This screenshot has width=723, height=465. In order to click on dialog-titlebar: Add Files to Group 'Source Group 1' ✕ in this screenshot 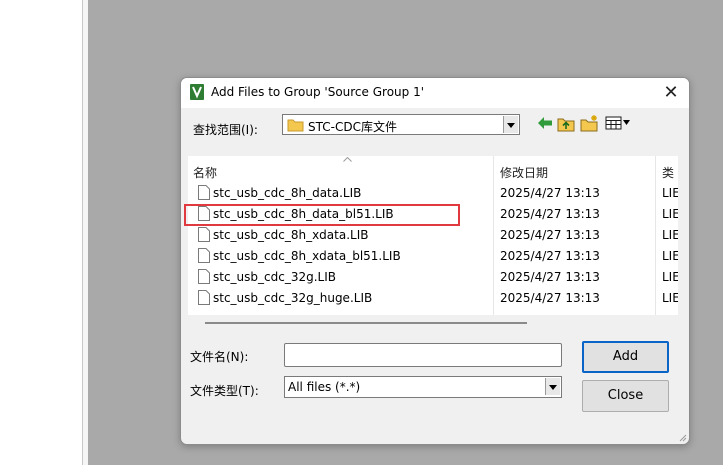, I will do `click(435, 93)`.